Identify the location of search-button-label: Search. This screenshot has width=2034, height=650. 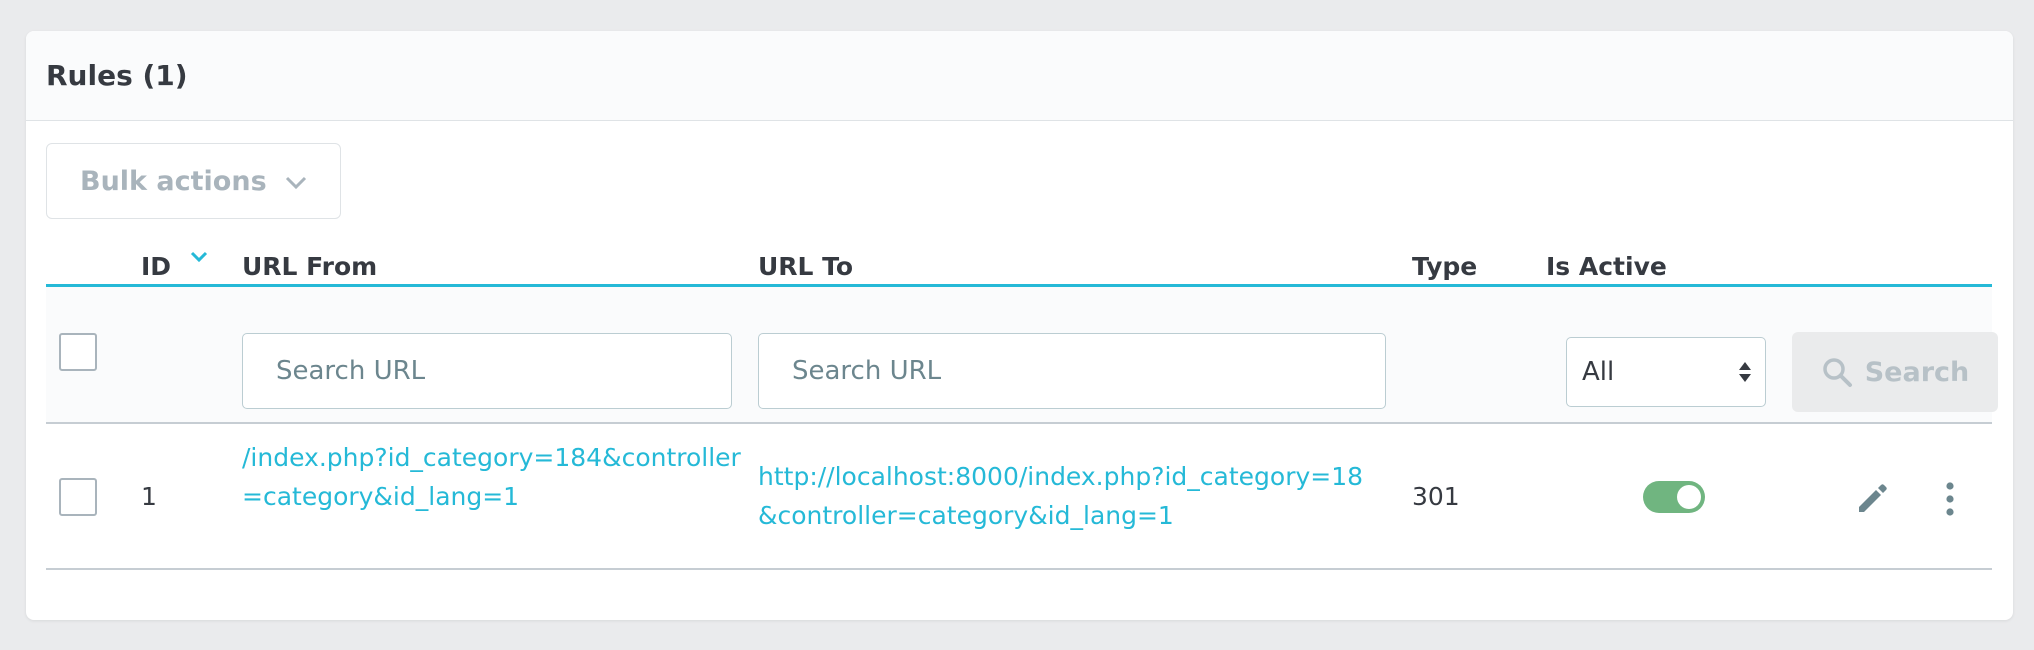
(1917, 372).